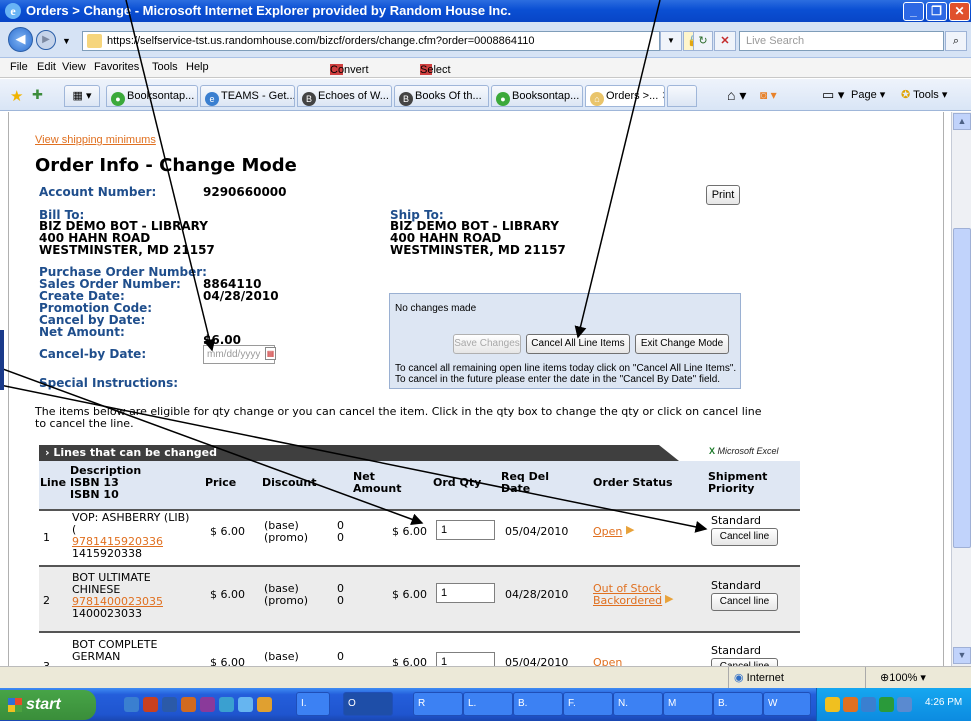  I want to click on favorites-star-icon: ★, so click(16, 96).